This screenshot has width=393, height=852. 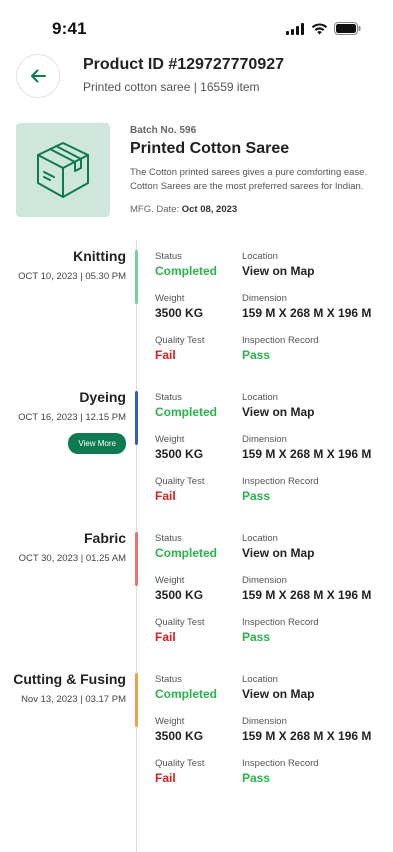 I want to click on wifi-icon, so click(x=319, y=28).